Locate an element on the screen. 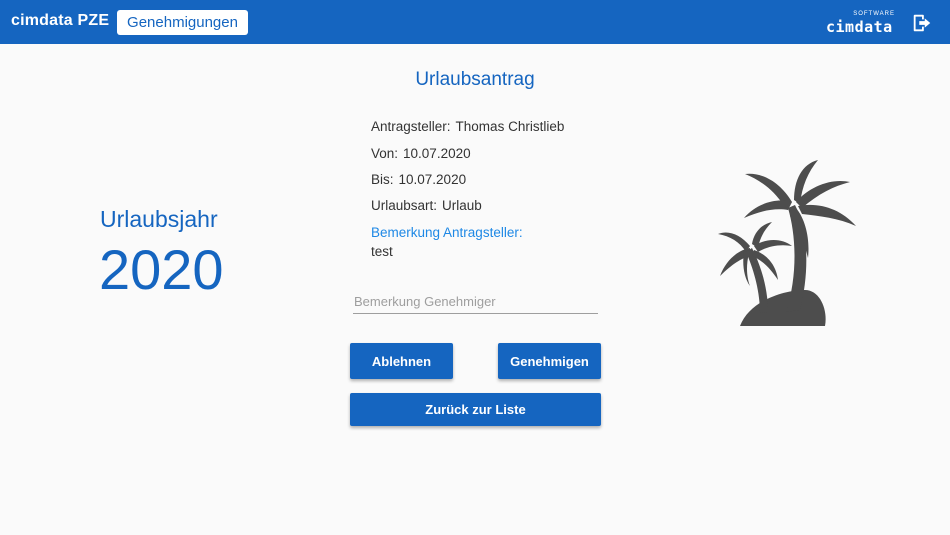 This screenshot has height=535, width=950. to-date-row: Bis: 10.07.2020 is located at coordinates (418, 179).